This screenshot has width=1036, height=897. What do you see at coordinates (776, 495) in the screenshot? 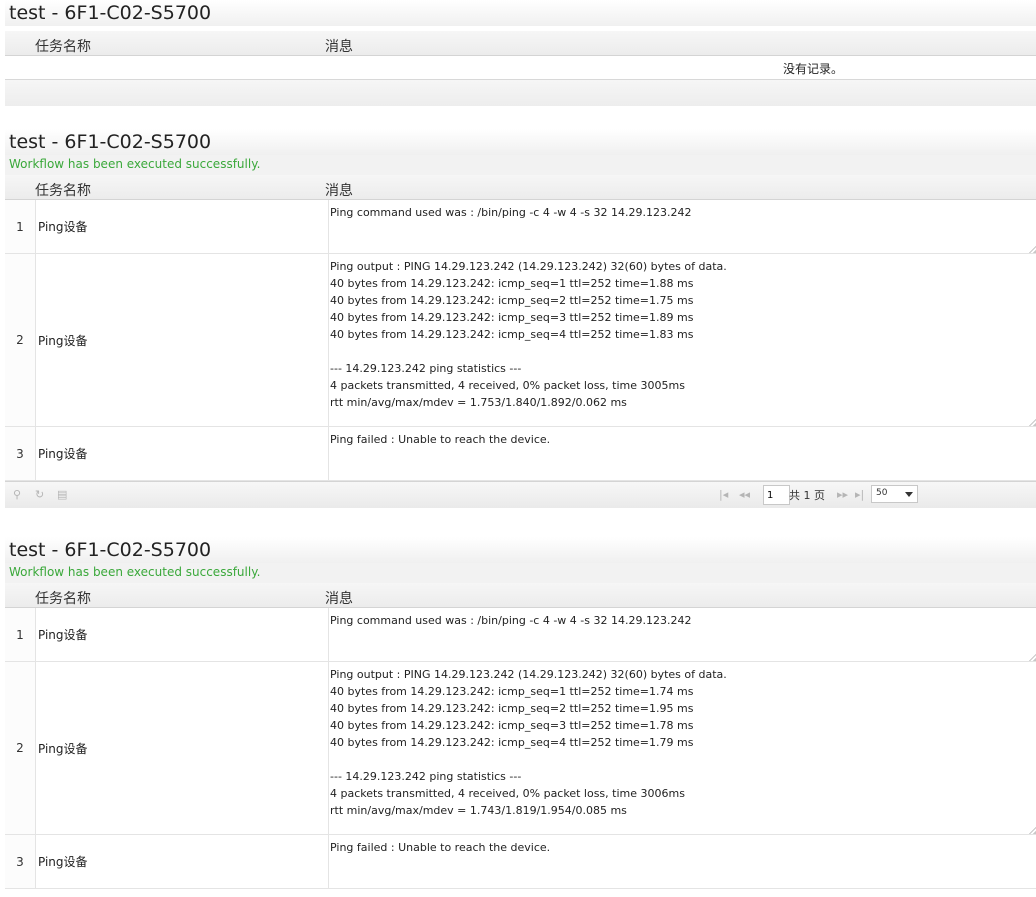
I see `page-number-input` at bounding box center [776, 495].